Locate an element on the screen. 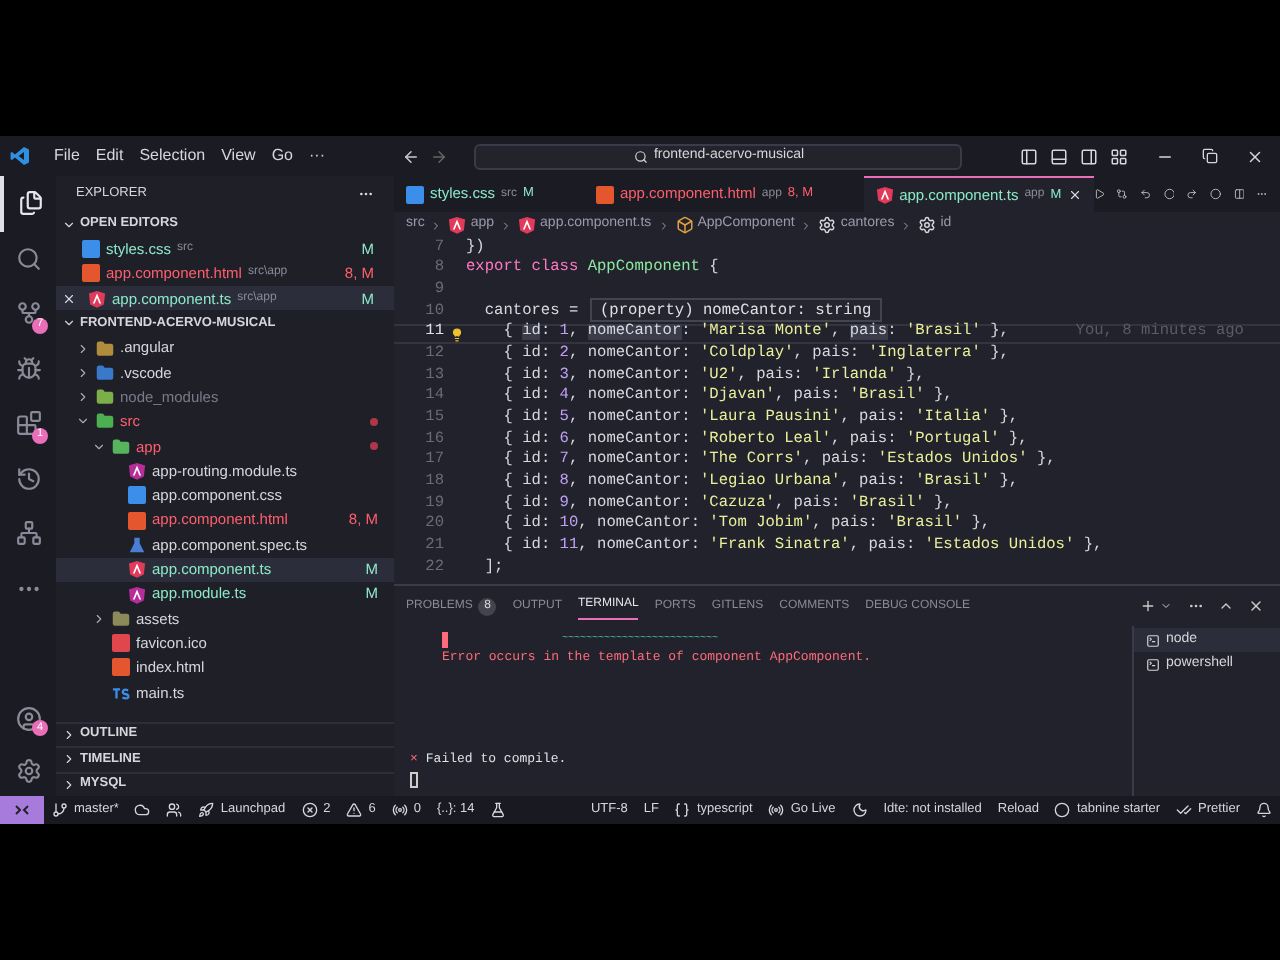 This screenshot has height=960, width=1280. account-icon is located at coordinates (28, 718).